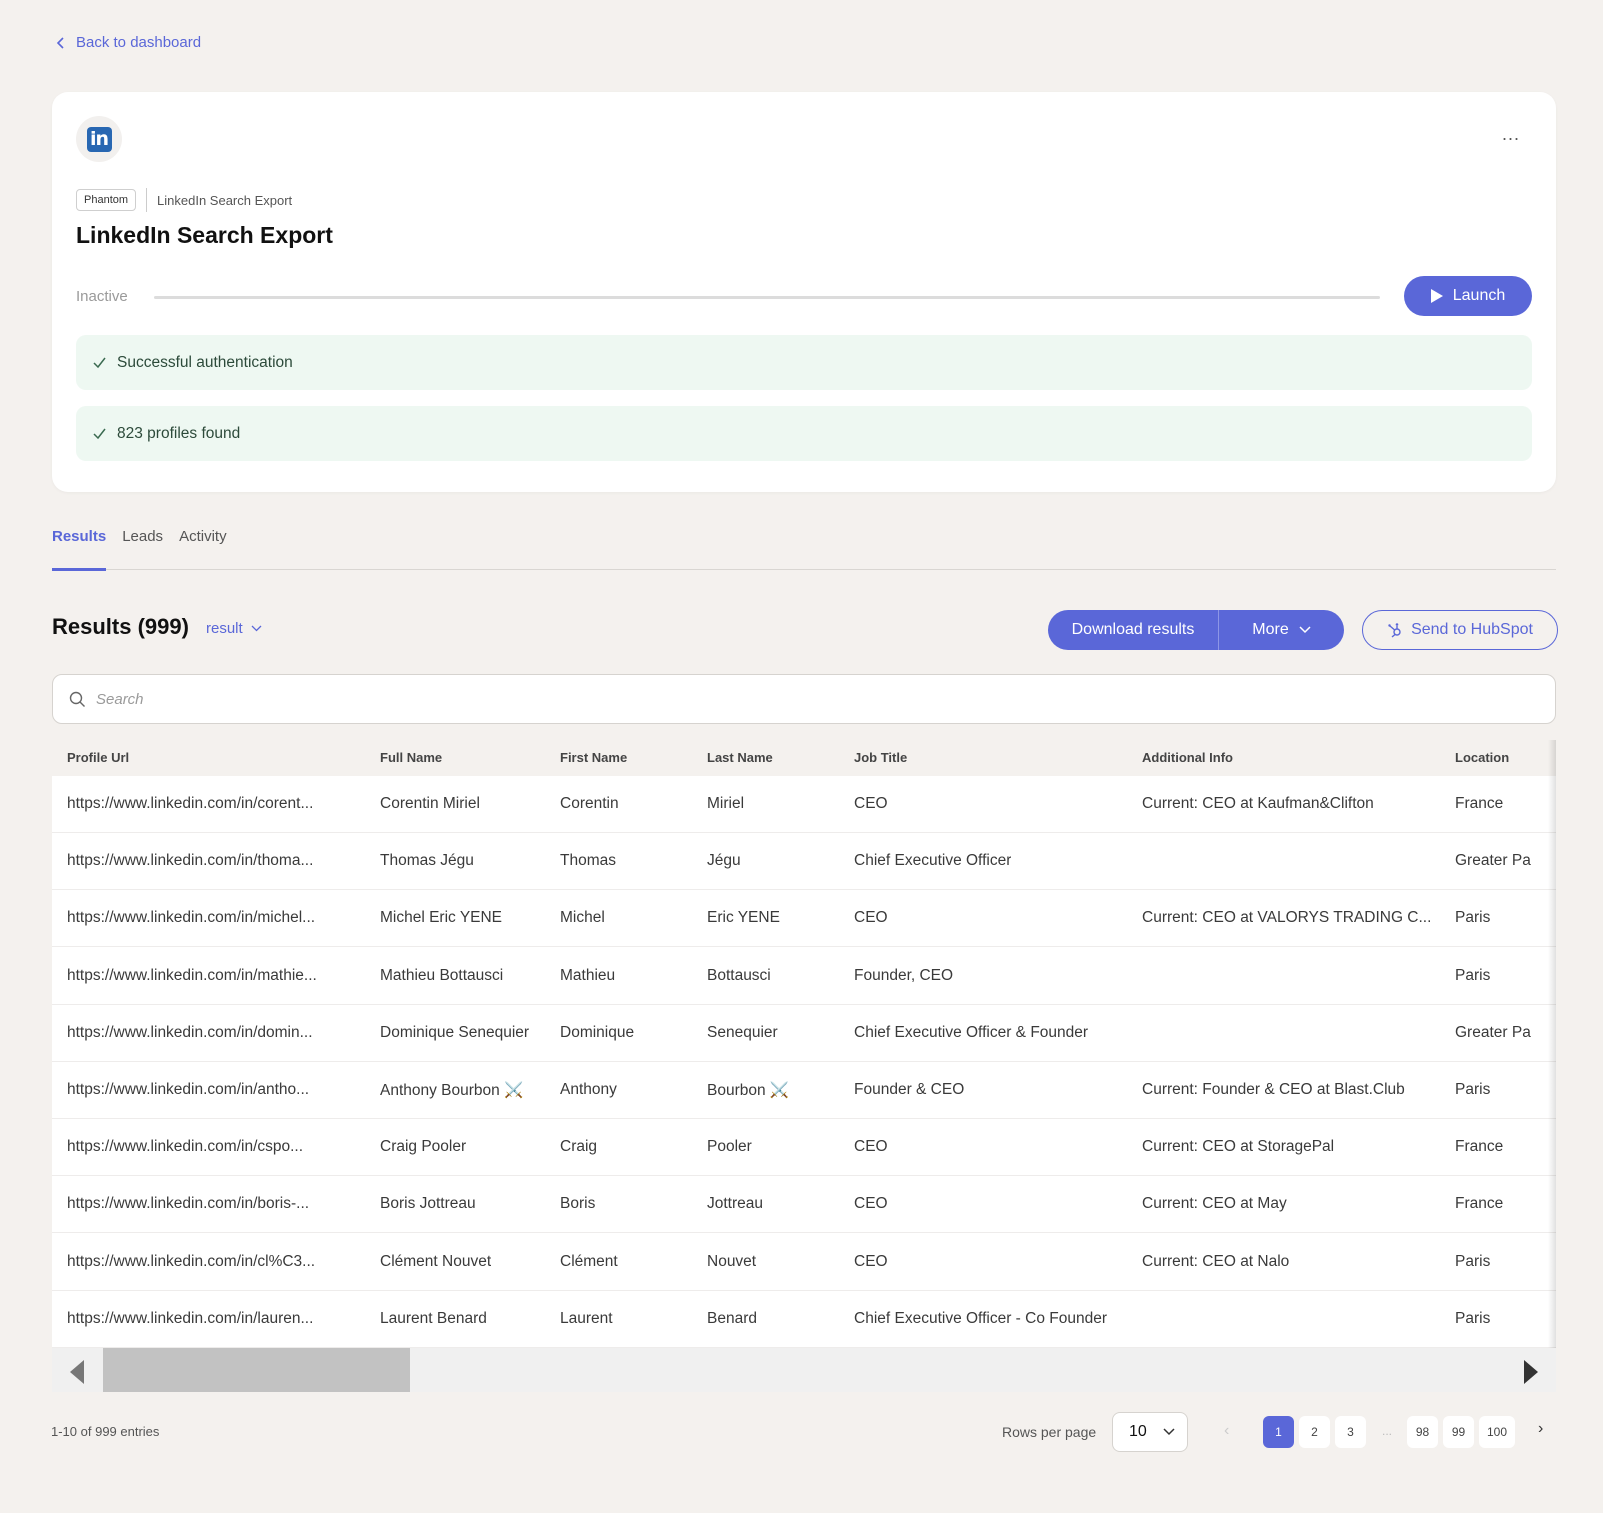 The image size is (1603, 1513). Describe the element at coordinates (1270, 629) in the screenshot. I see `more-label: More` at that location.